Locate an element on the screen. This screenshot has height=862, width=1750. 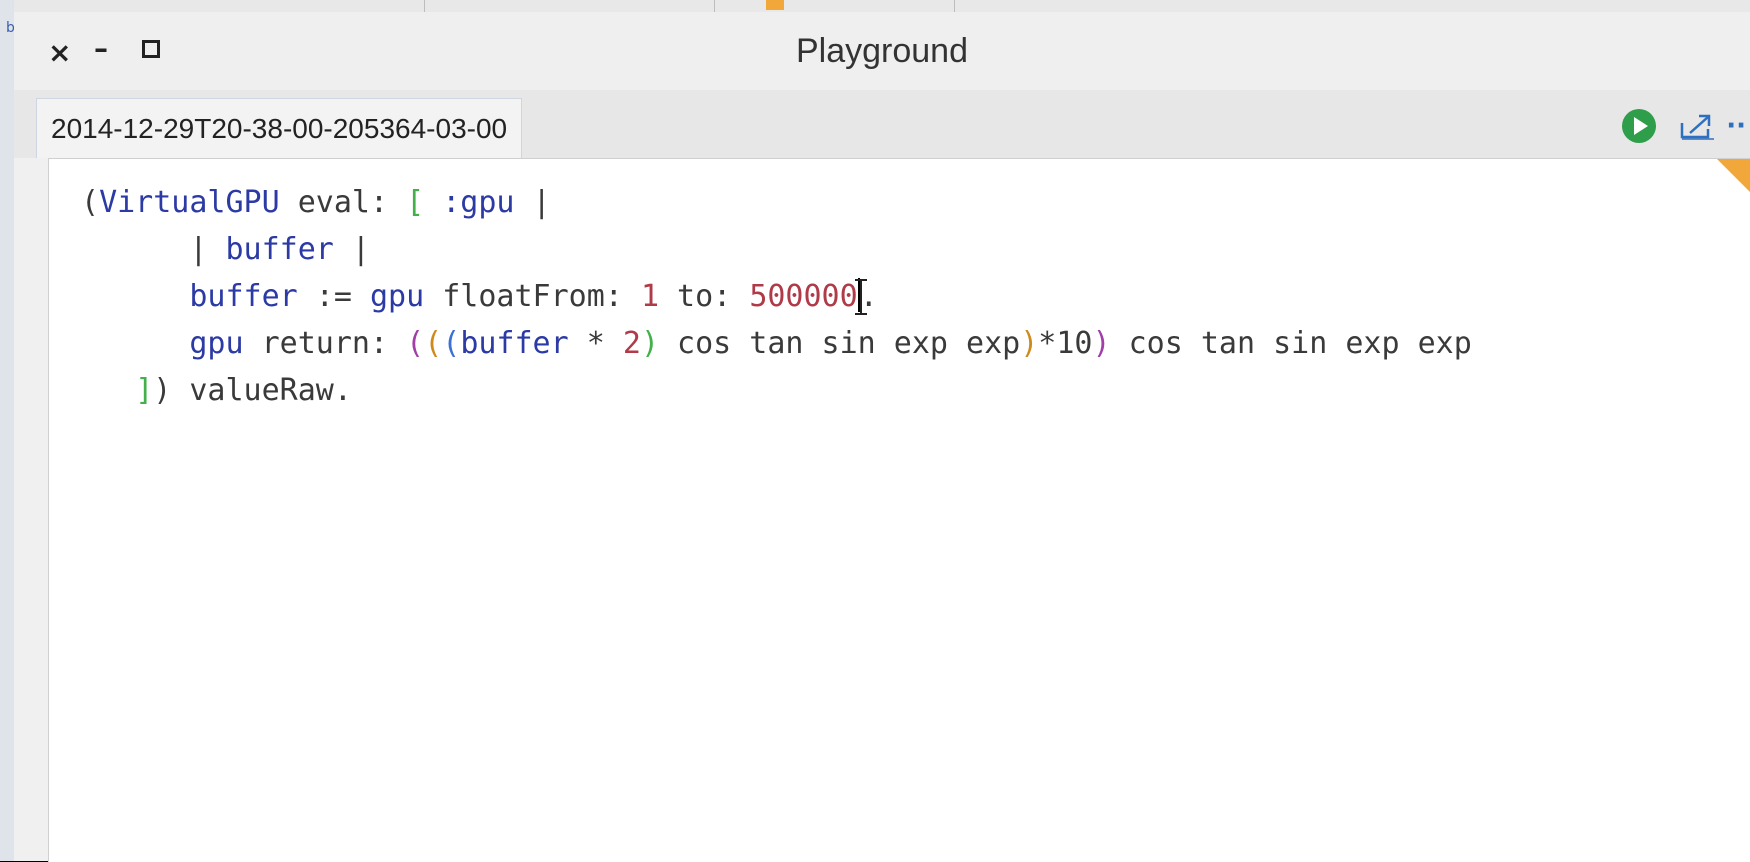
tab-label: 2014-12-29T20-38-00-205364-03-00 is located at coordinates (279, 128).